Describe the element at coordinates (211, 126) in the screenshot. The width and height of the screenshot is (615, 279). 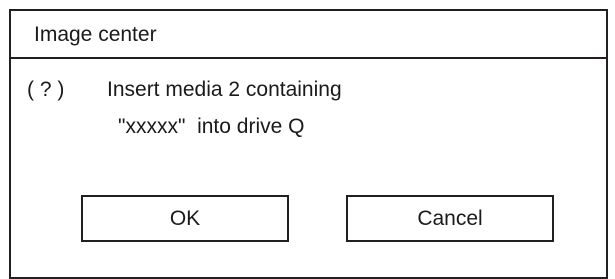
I see `message-line-2: "xxxxx" into drive Q` at that location.